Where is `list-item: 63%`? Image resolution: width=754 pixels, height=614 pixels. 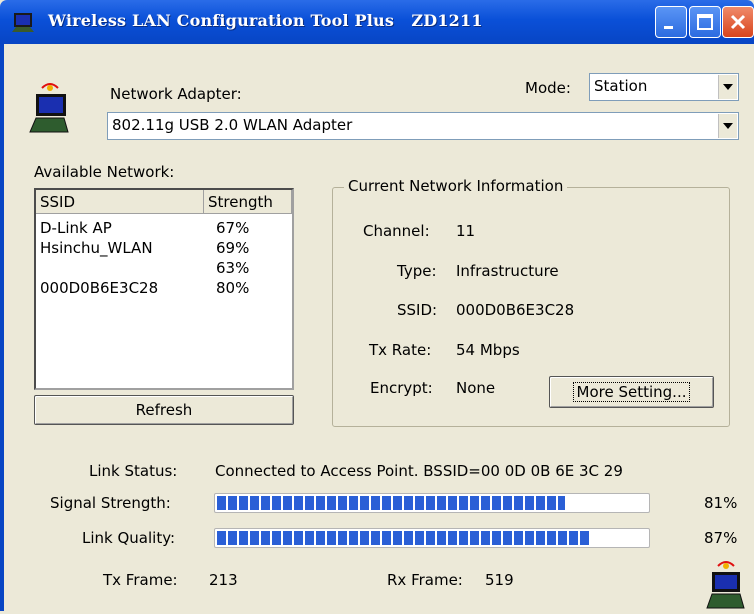
list-item: 63% is located at coordinates (163, 269).